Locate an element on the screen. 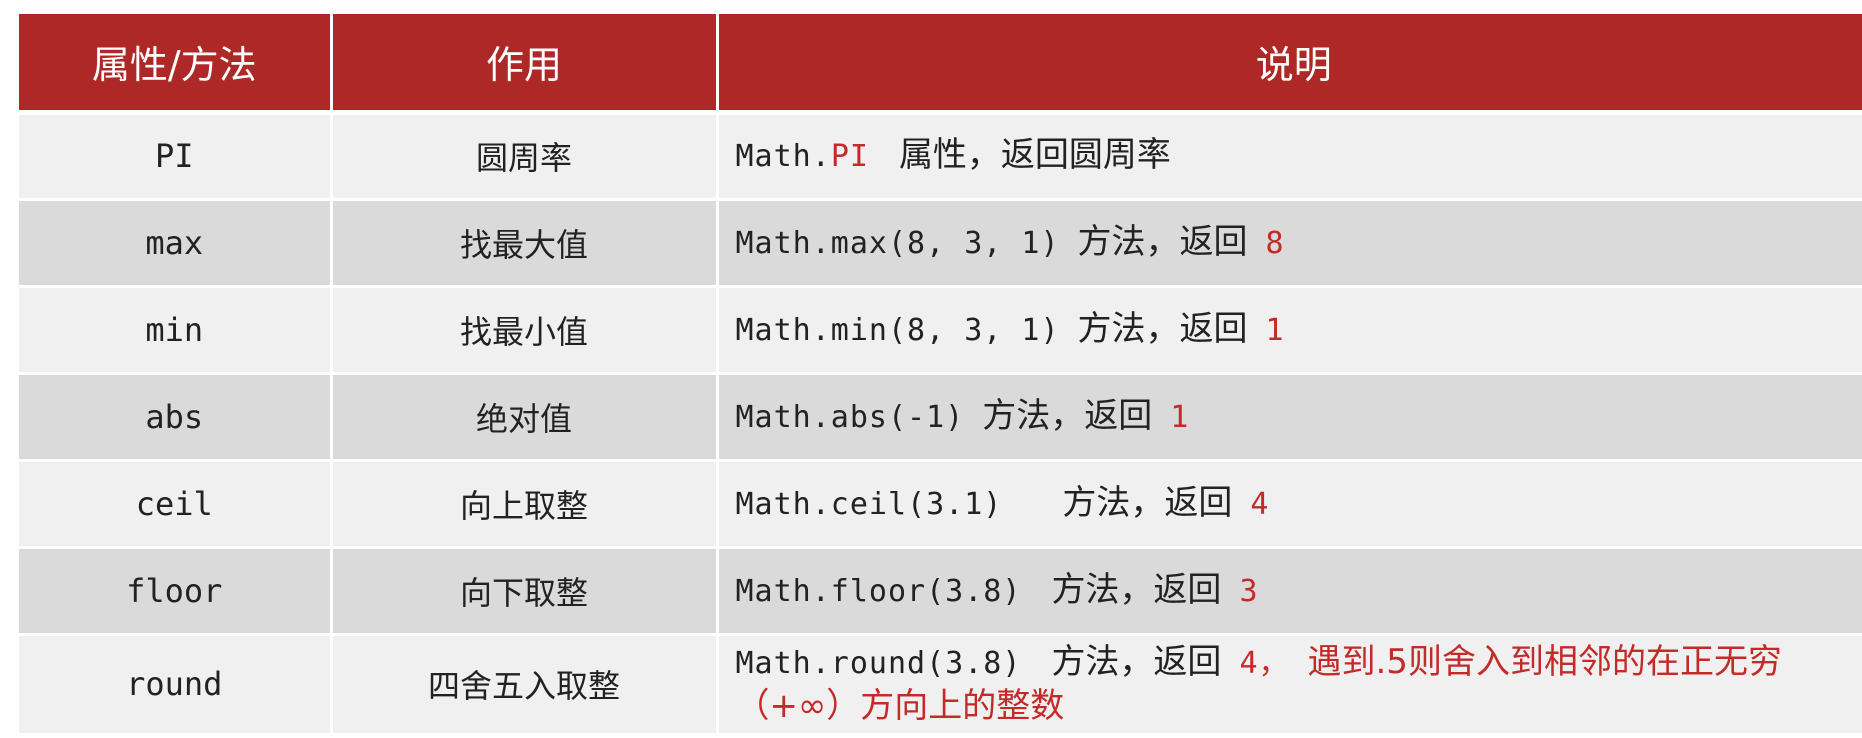 Image resolution: width=1862 pixels, height=738 pixels. table-row: ceil 向上取整 Math.ceil(3.1) 方法，返回 4 is located at coordinates (940, 504).